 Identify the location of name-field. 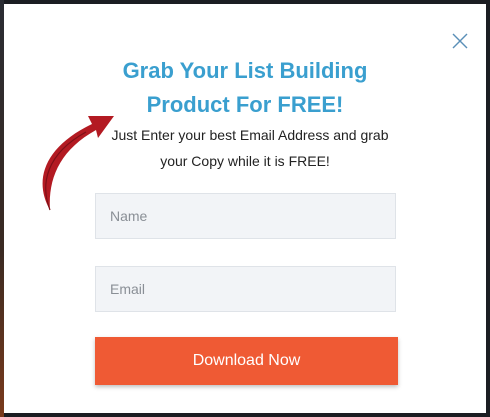
(245, 216).